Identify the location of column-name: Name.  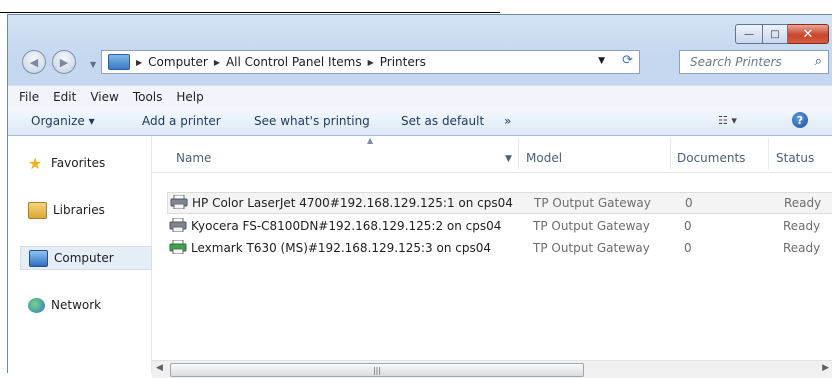
(193, 158).